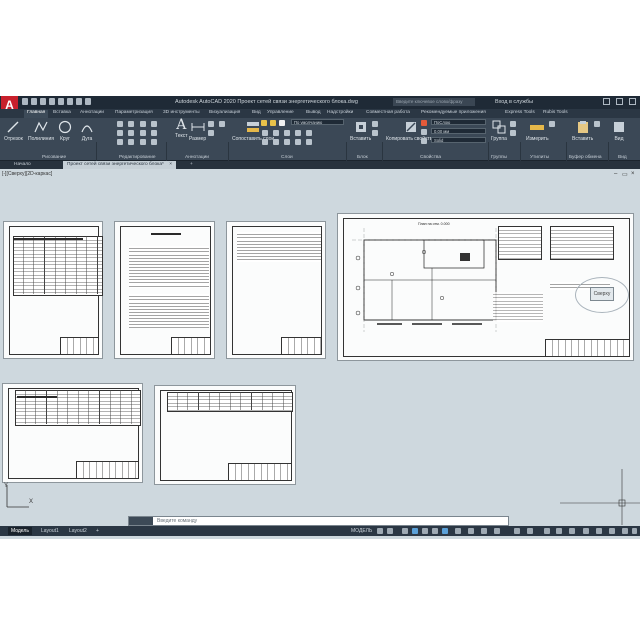  Describe the element at coordinates (424, 141) in the screenshot. I see `linetype-icon` at that location.